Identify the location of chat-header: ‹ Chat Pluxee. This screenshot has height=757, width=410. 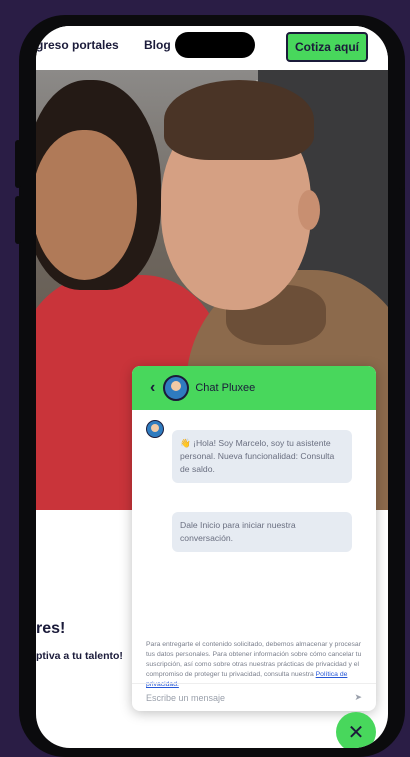
(254, 388).